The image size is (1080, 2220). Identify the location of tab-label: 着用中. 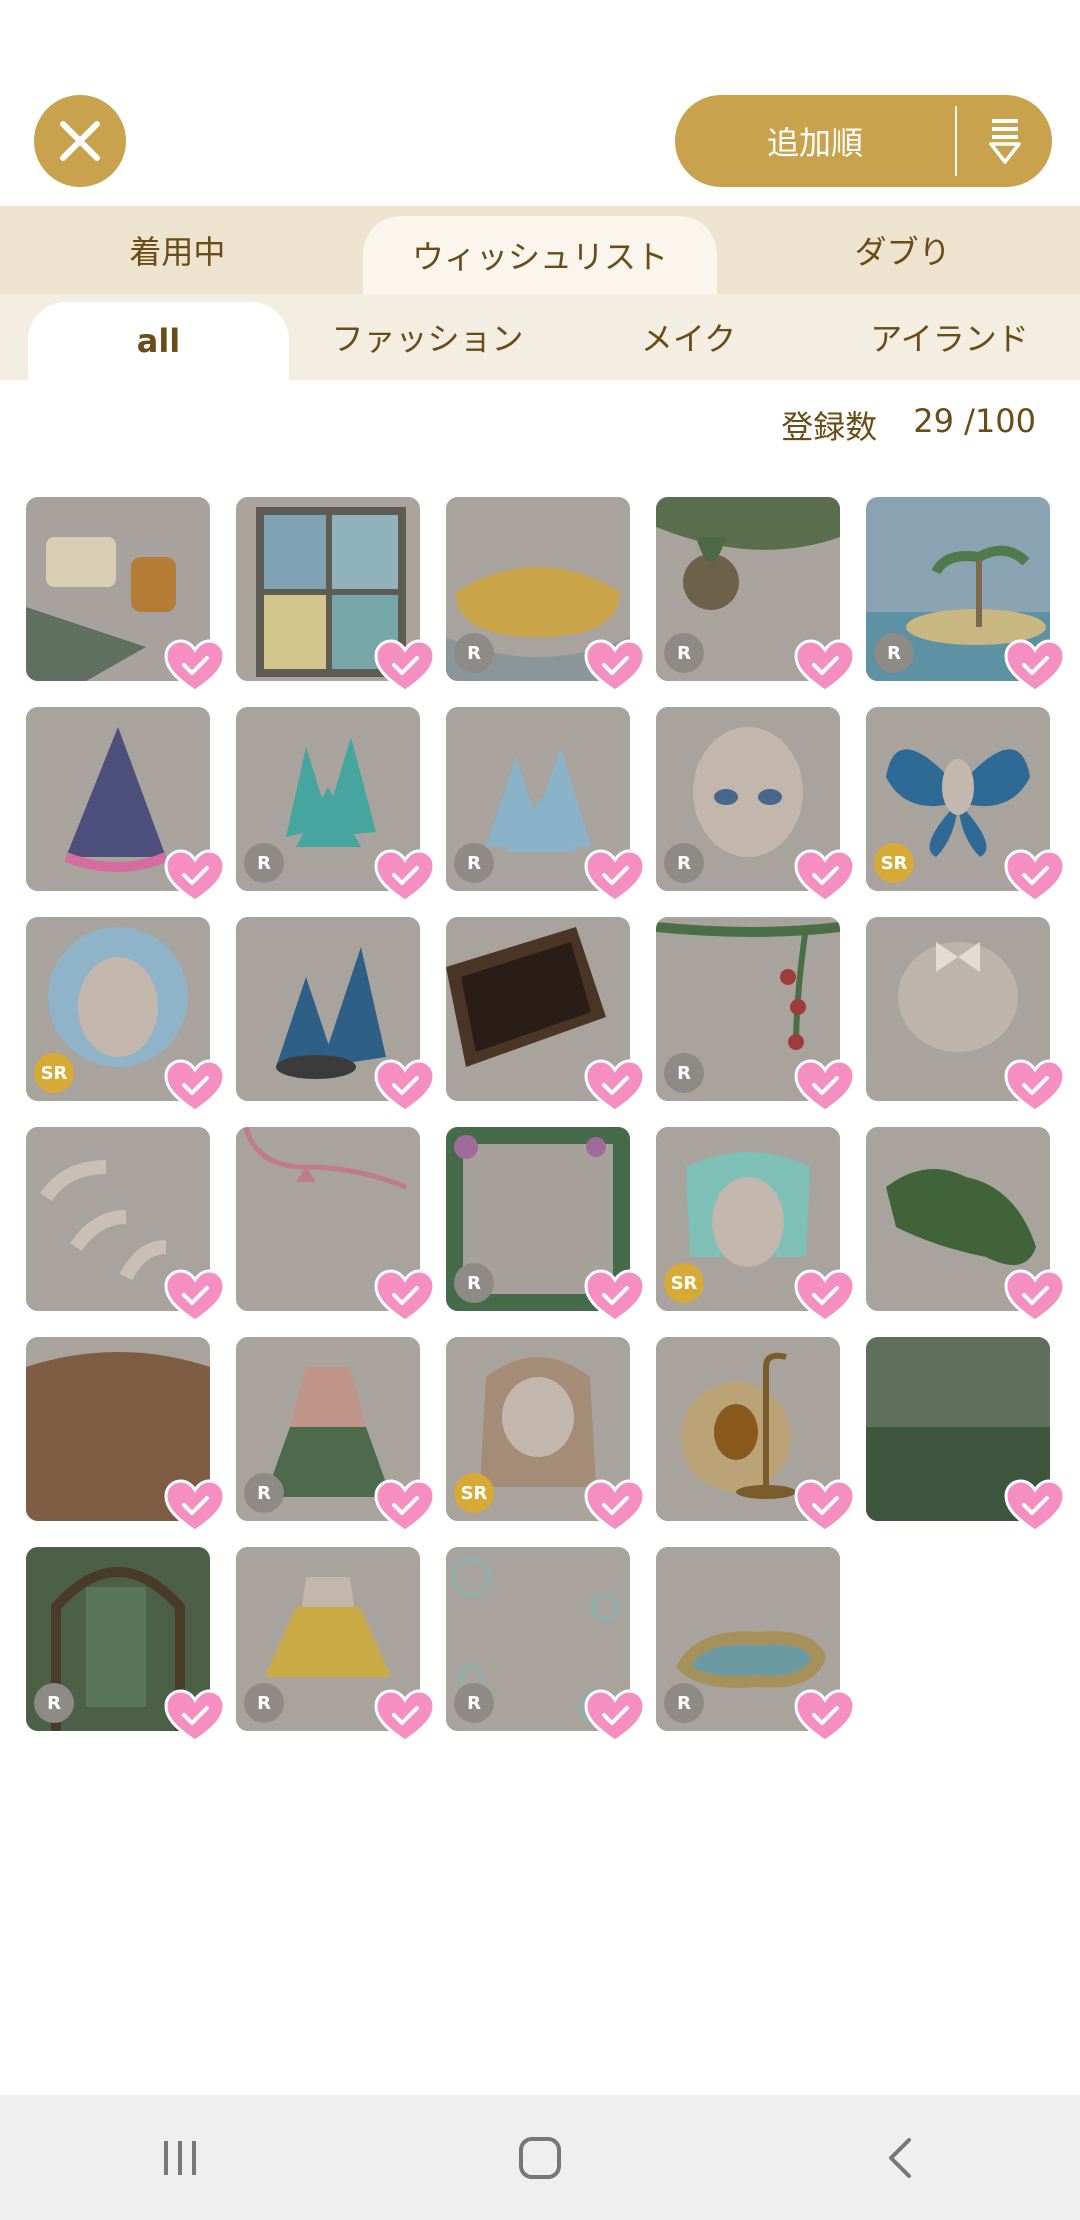
(177, 252).